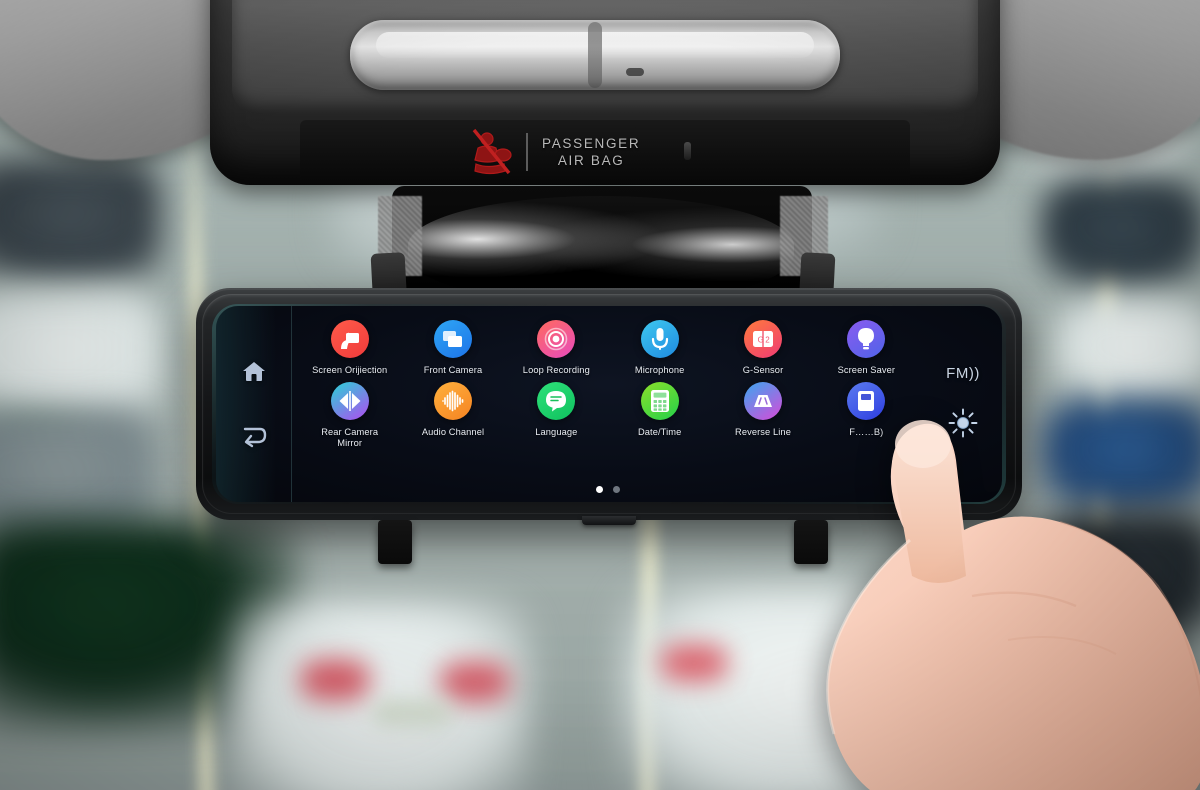 This screenshot has width=1200, height=790. I want to click on menu-tile-label: Microphone, so click(659, 370).